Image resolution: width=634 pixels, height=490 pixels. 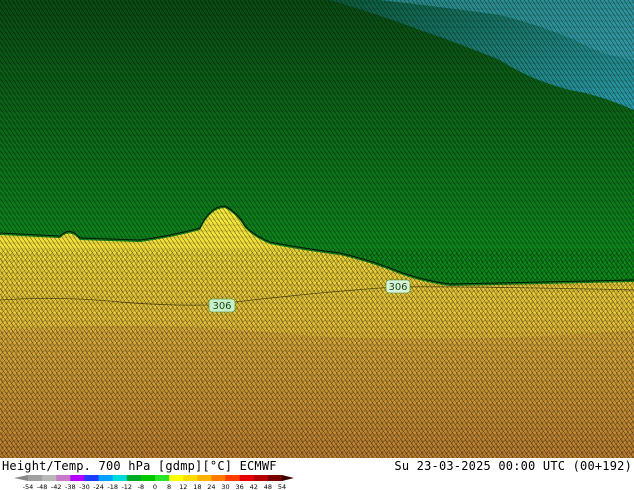 I want to click on colorbar-tick-label: 48, so click(x=268, y=486).